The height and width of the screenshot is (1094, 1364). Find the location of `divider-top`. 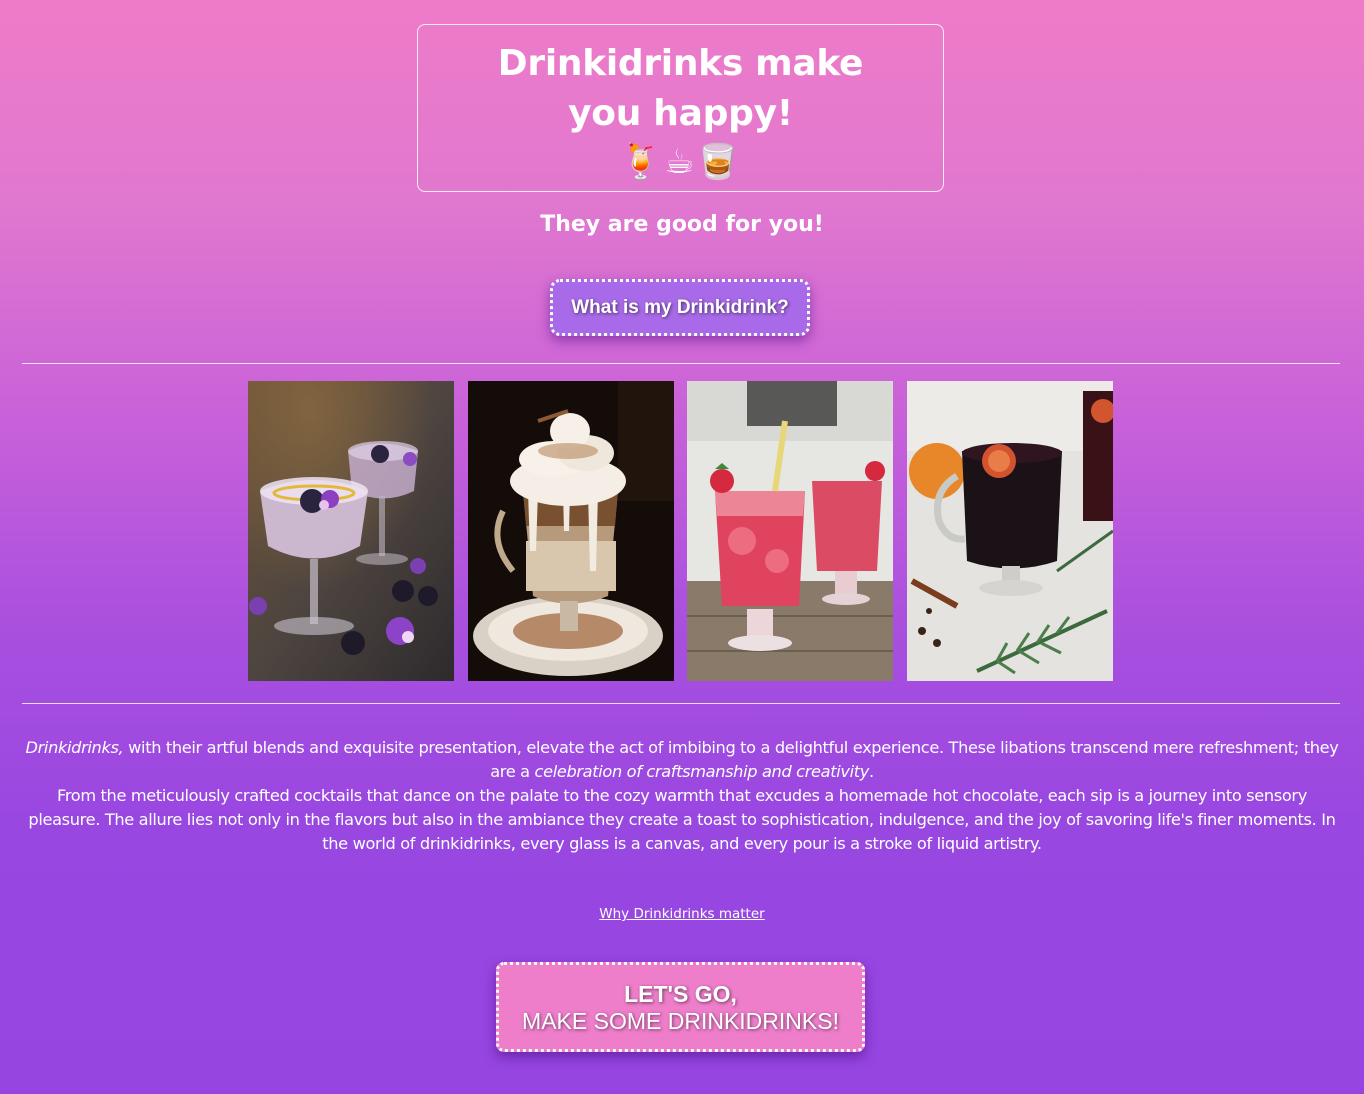

divider-top is located at coordinates (681, 363).